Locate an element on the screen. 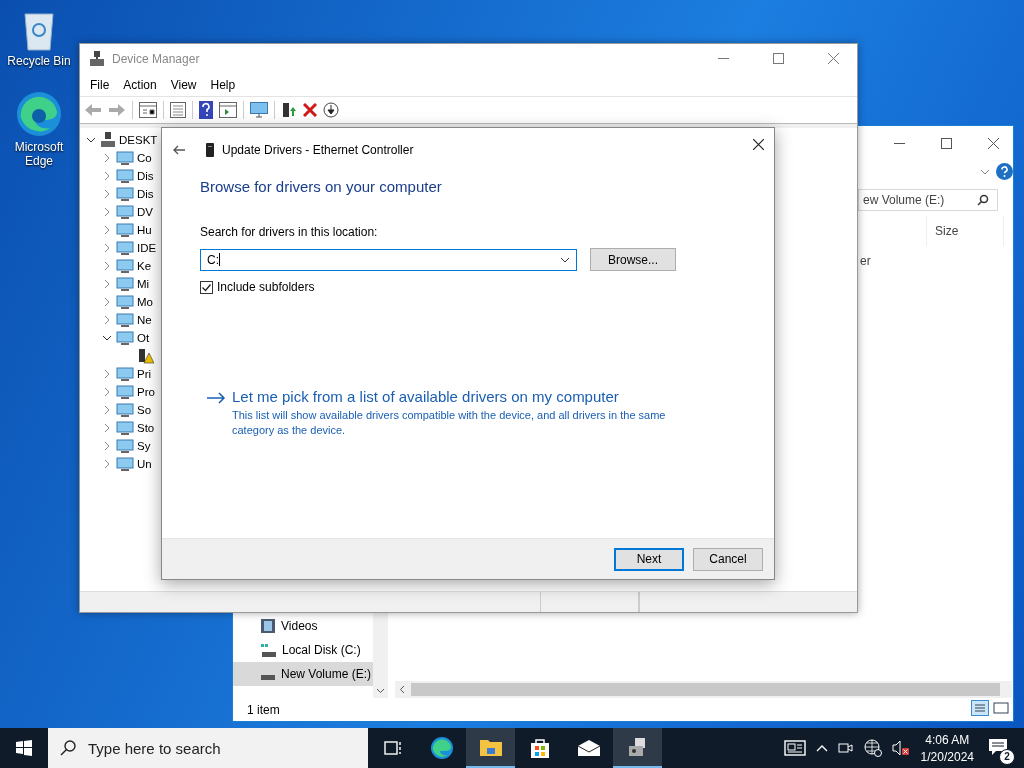 The image size is (1024, 768). window-title: Device Manager is located at coordinates (156, 58).